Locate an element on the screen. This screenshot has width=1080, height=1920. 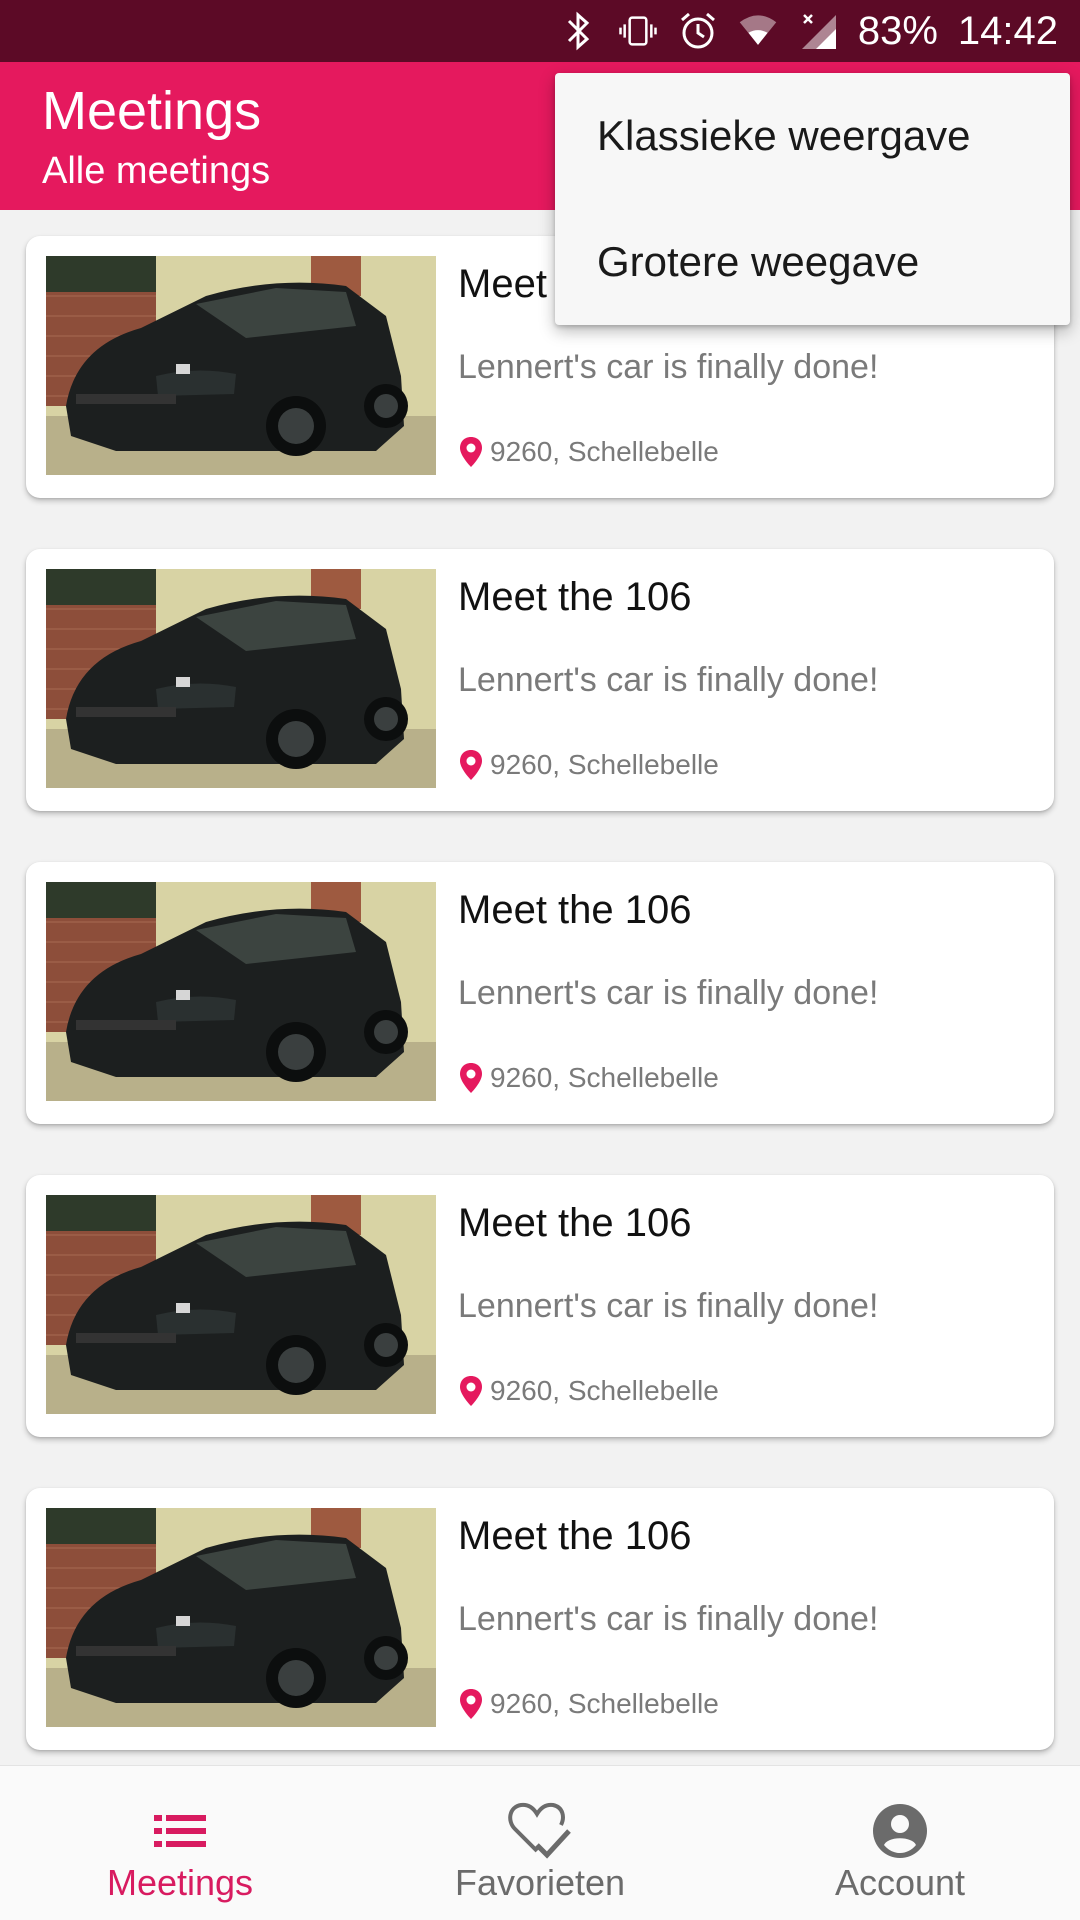
menu-item-classic-view: Klassieke weergave is located at coordinates (812, 136).